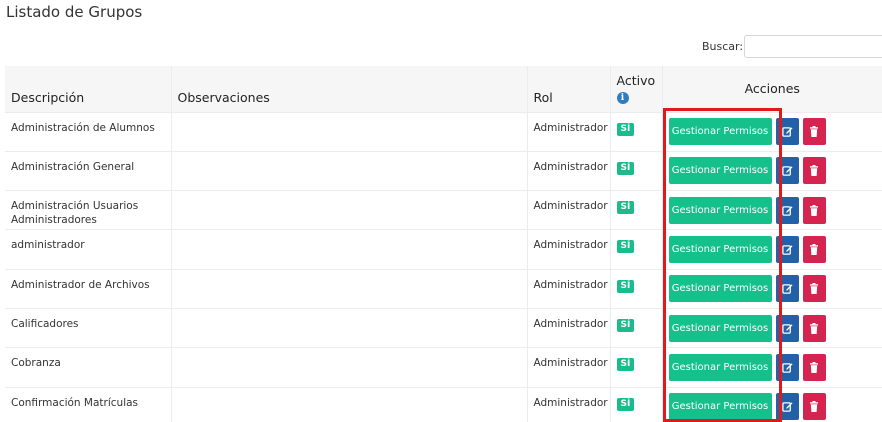 This screenshot has height=422, width=882. I want to click on search-bar: Buscar:, so click(792, 46).